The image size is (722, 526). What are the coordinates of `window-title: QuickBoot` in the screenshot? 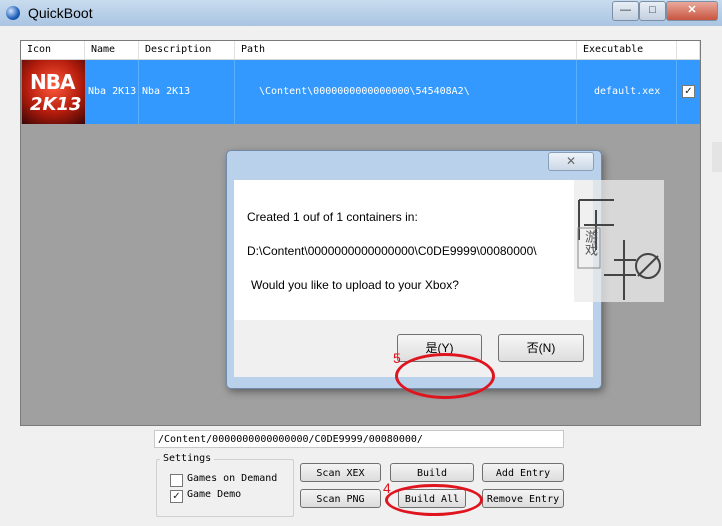 It's located at (60, 13).